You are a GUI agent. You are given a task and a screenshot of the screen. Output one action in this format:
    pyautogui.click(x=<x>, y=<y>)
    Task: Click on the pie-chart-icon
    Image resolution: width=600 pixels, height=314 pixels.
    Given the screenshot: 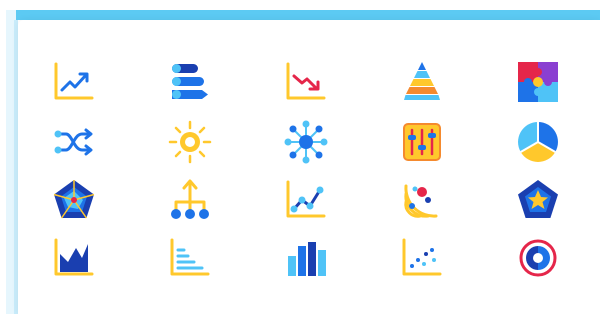 What is the action you would take?
    pyautogui.click(x=538, y=142)
    